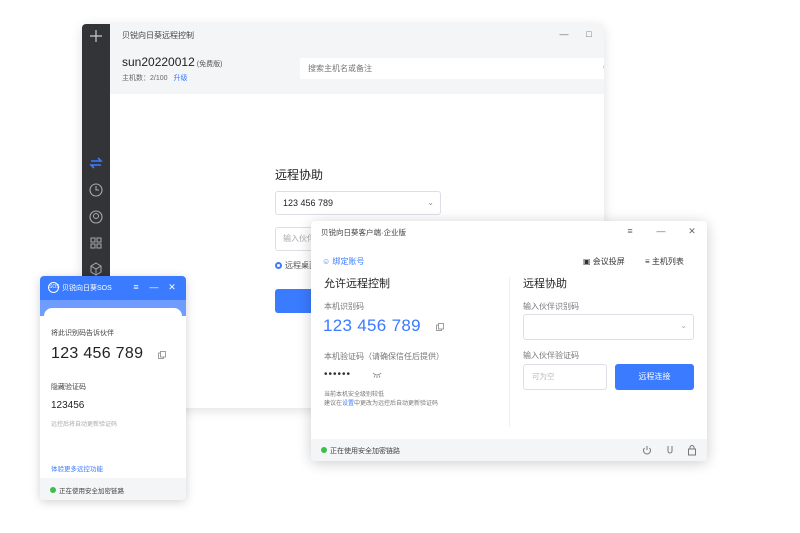  I want to click on search-box, so click(452, 68).